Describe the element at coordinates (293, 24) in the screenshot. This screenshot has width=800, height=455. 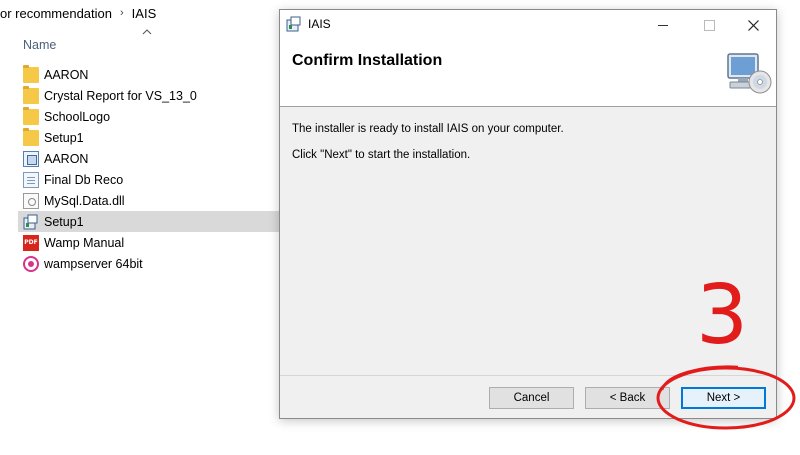
I see `installer-app-icon` at that location.